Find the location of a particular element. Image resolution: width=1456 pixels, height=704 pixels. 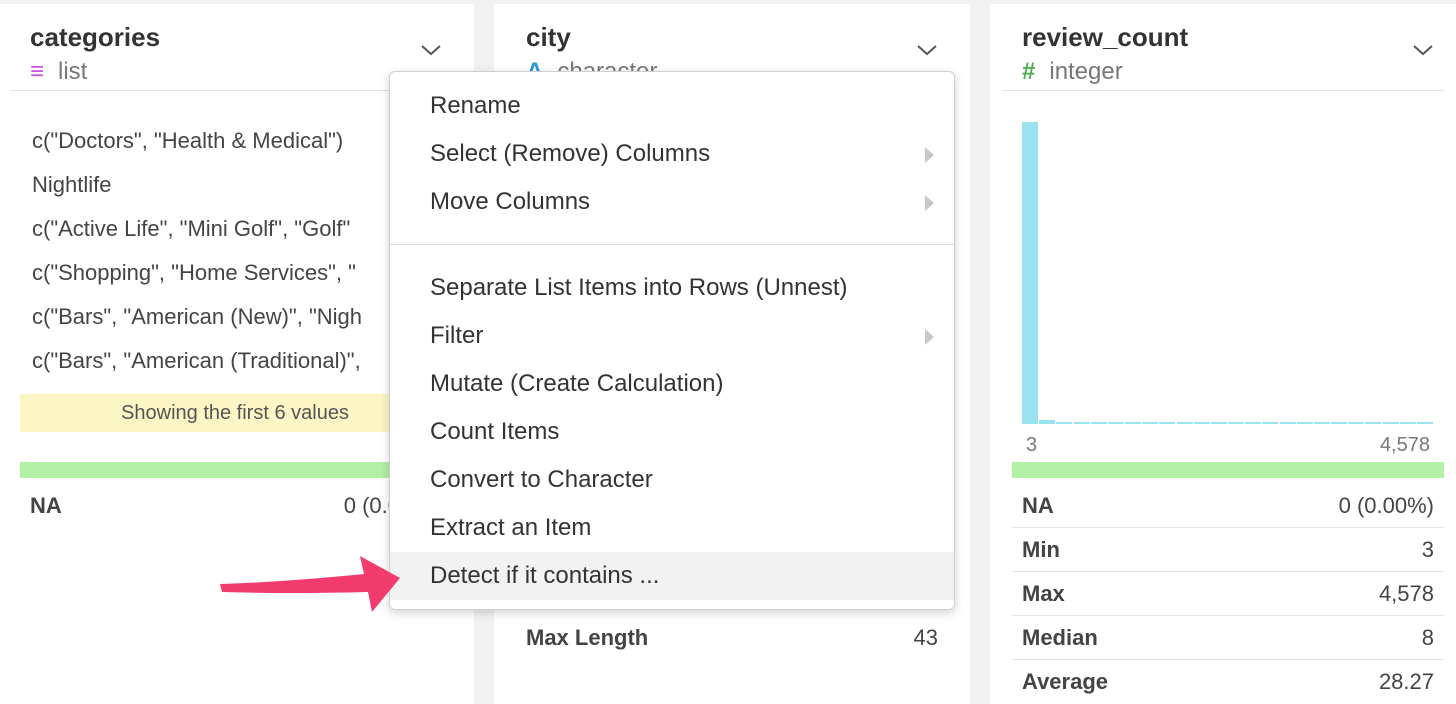

menu-item-count-items: Count Items is located at coordinates (672, 432).